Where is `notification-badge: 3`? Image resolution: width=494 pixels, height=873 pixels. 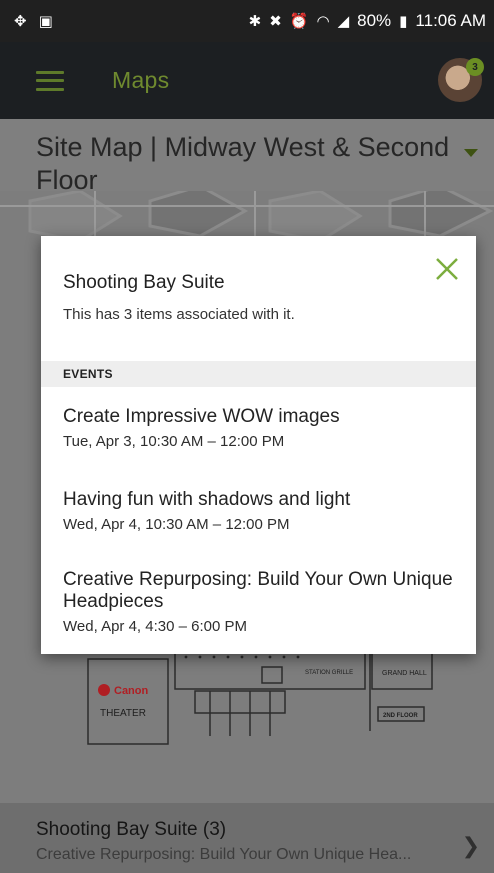 notification-badge: 3 is located at coordinates (475, 67).